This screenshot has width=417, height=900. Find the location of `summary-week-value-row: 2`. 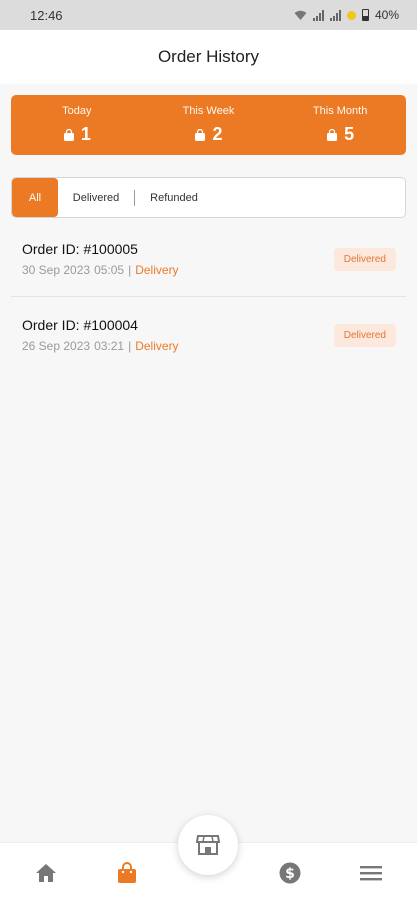

summary-week-value-row: 2 is located at coordinates (208, 134).